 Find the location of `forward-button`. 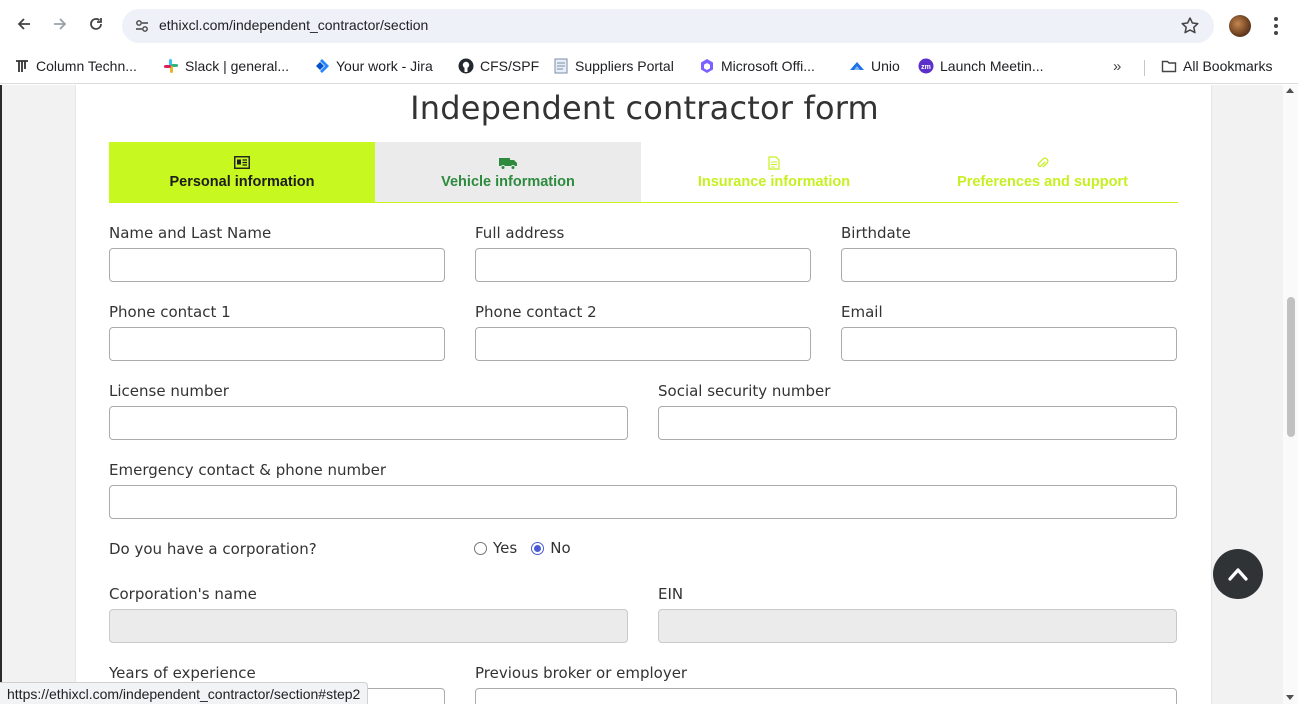

forward-button is located at coordinates (60, 24).